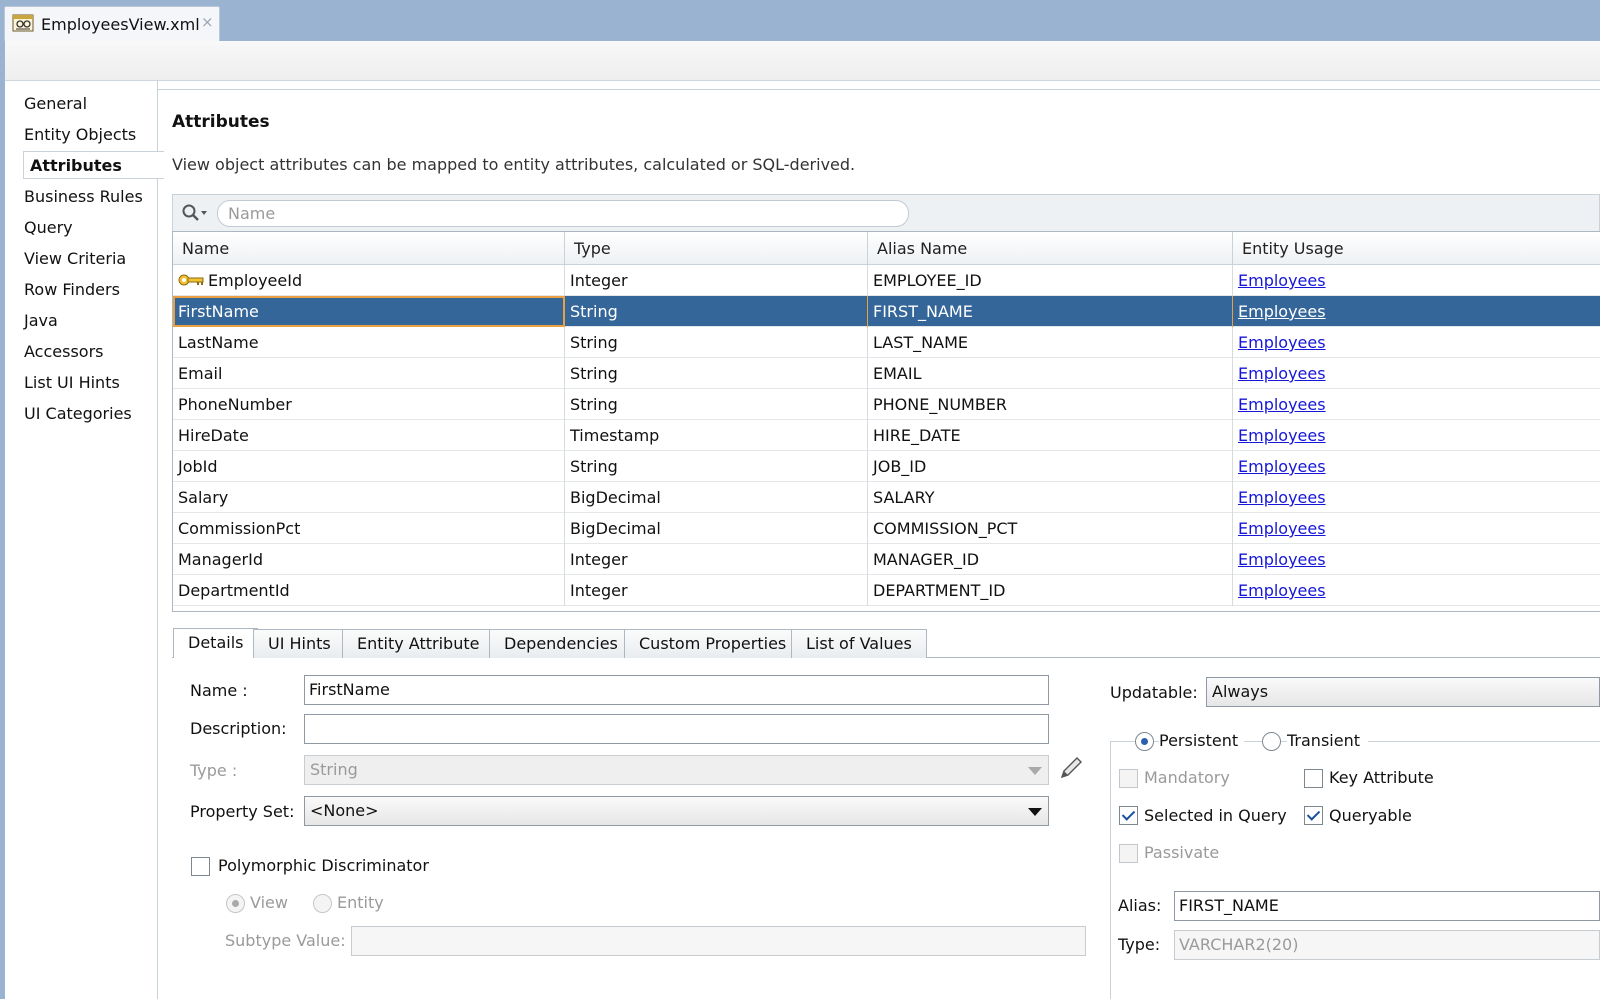  What do you see at coordinates (1128, 815) in the screenshot?
I see `selected-in-query-checkbox` at bounding box center [1128, 815].